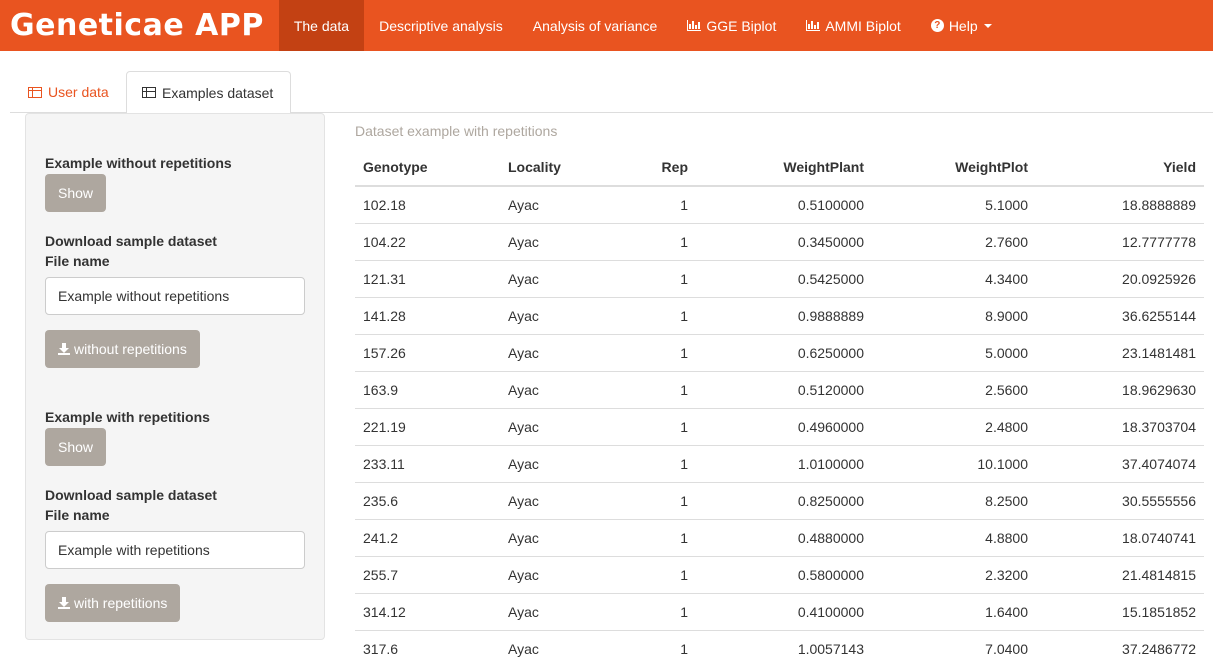 Image resolution: width=1213 pixels, height=657 pixels. Describe the element at coordinates (1120, 167) in the screenshot. I see `header-yield: Yield` at that location.